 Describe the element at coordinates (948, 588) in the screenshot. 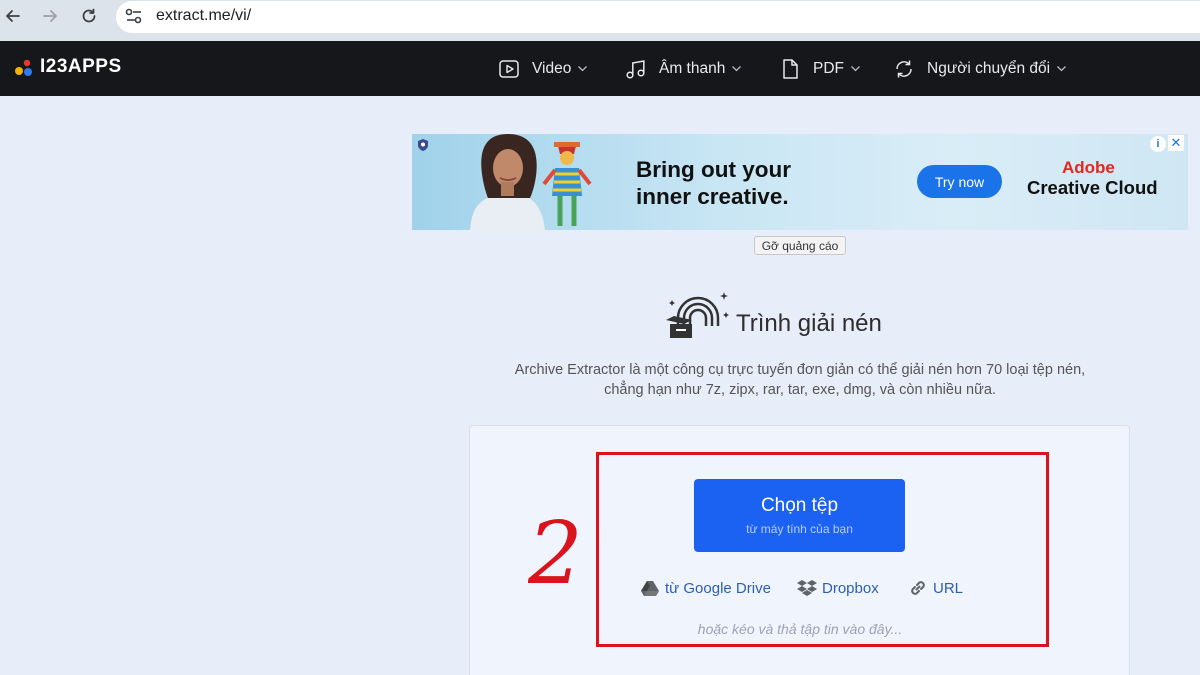

I see `url-label: URL` at that location.